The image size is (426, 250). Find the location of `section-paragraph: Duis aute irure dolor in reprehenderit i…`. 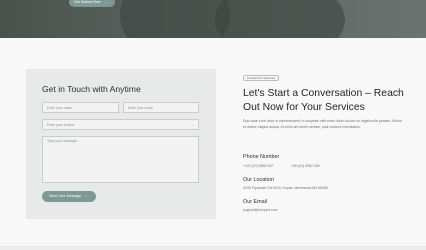

section-paragraph: Duis aute irure dolor in reprehenderit i… is located at coordinates (322, 124).